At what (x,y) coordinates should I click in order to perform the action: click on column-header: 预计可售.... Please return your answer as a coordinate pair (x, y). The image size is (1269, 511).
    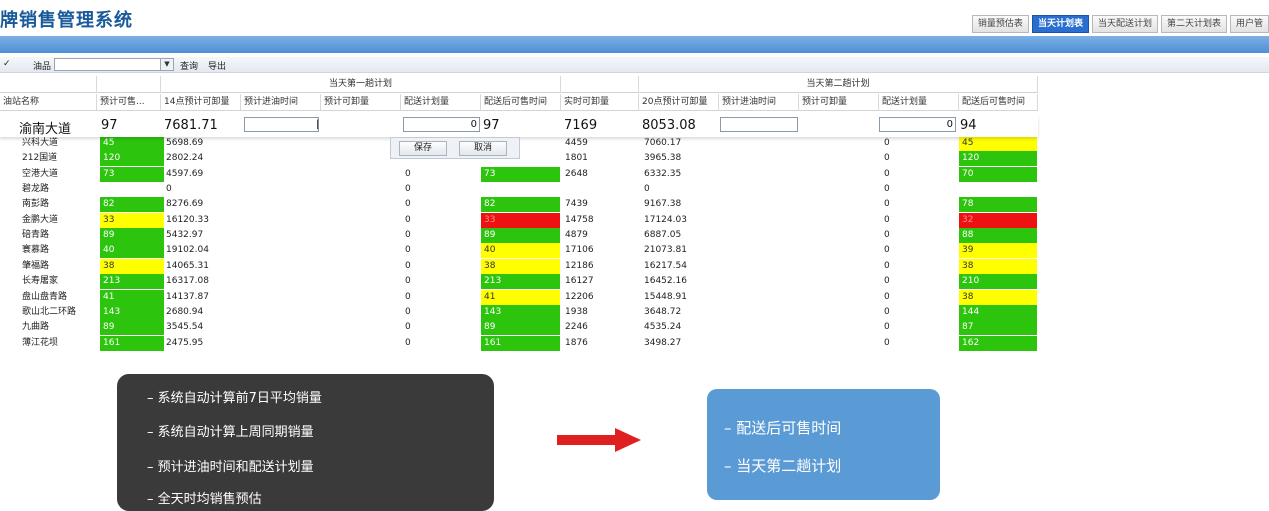
    Looking at the image, I should click on (129, 102).